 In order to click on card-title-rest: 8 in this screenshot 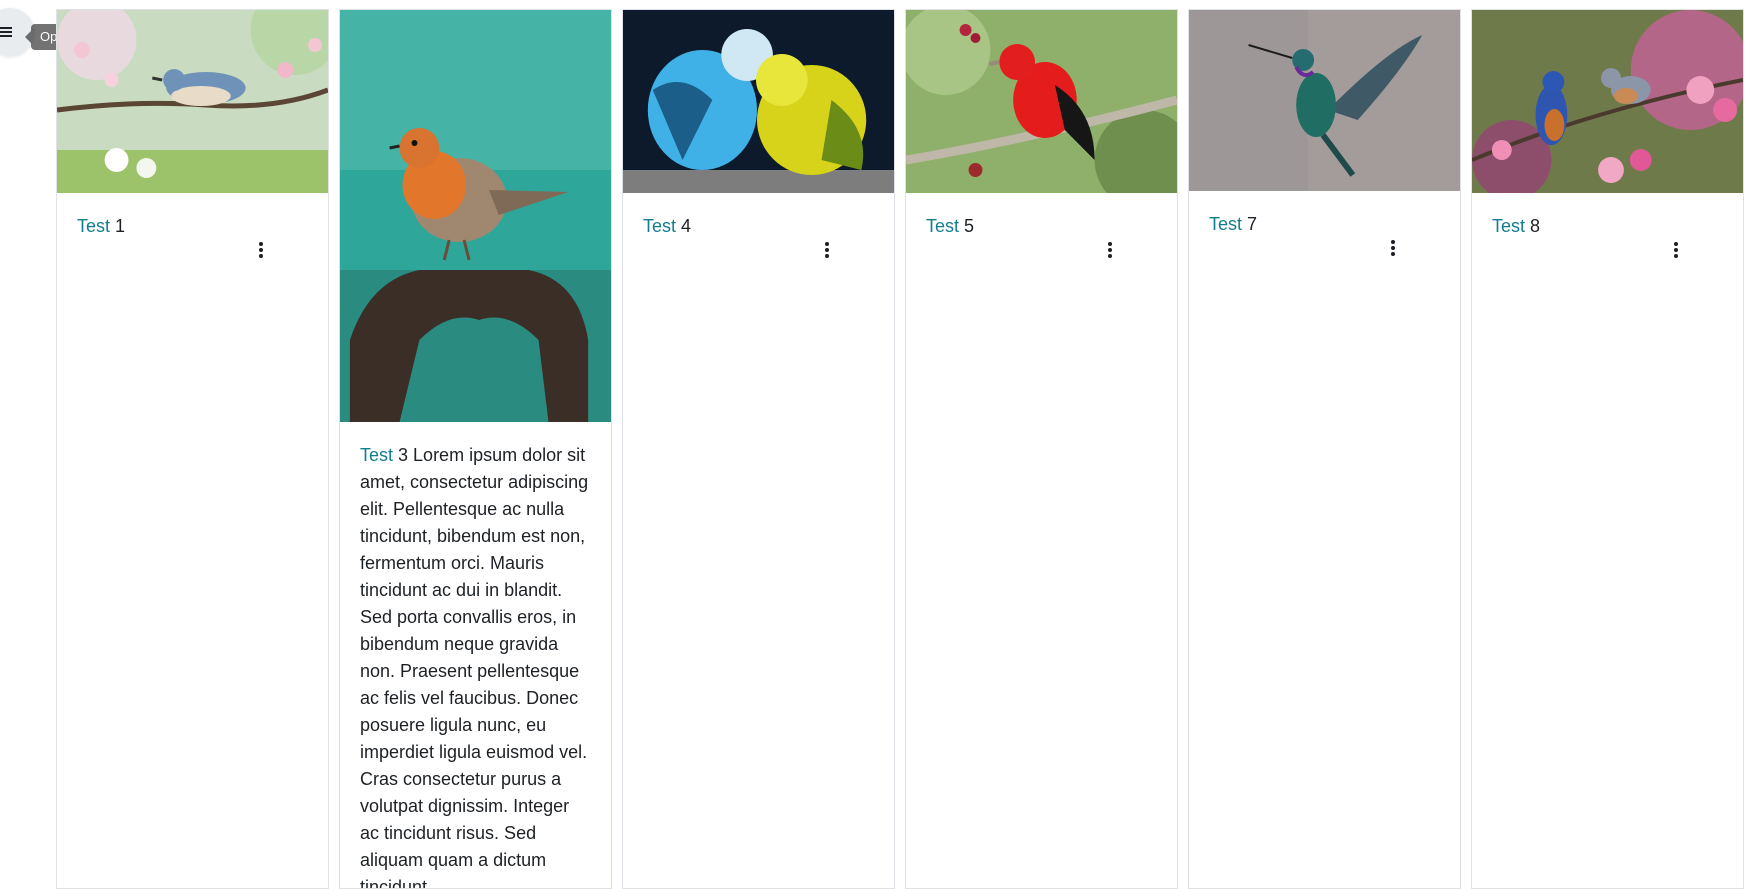, I will do `click(1535, 226)`.